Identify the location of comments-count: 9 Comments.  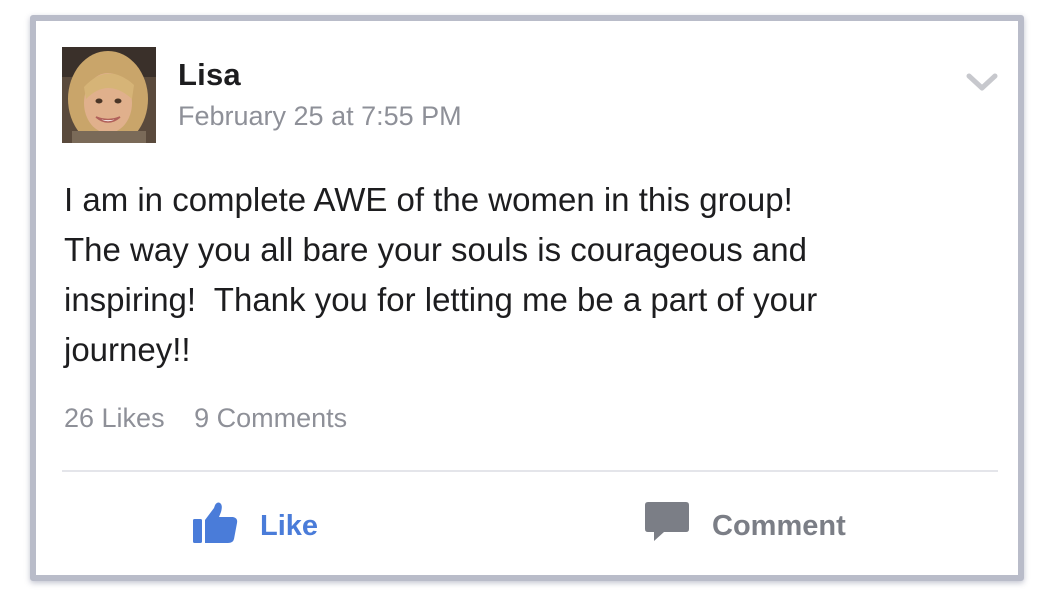
(270, 418).